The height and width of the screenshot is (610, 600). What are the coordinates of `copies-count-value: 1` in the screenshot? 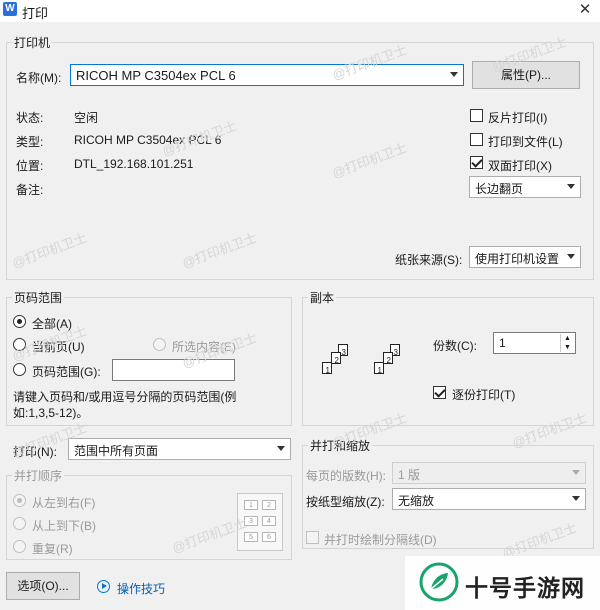 It's located at (502, 343).